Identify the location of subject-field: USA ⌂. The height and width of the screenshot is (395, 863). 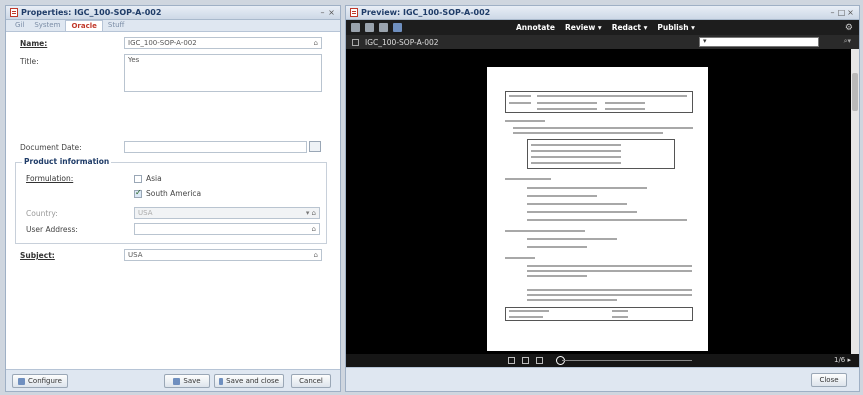
(223, 255).